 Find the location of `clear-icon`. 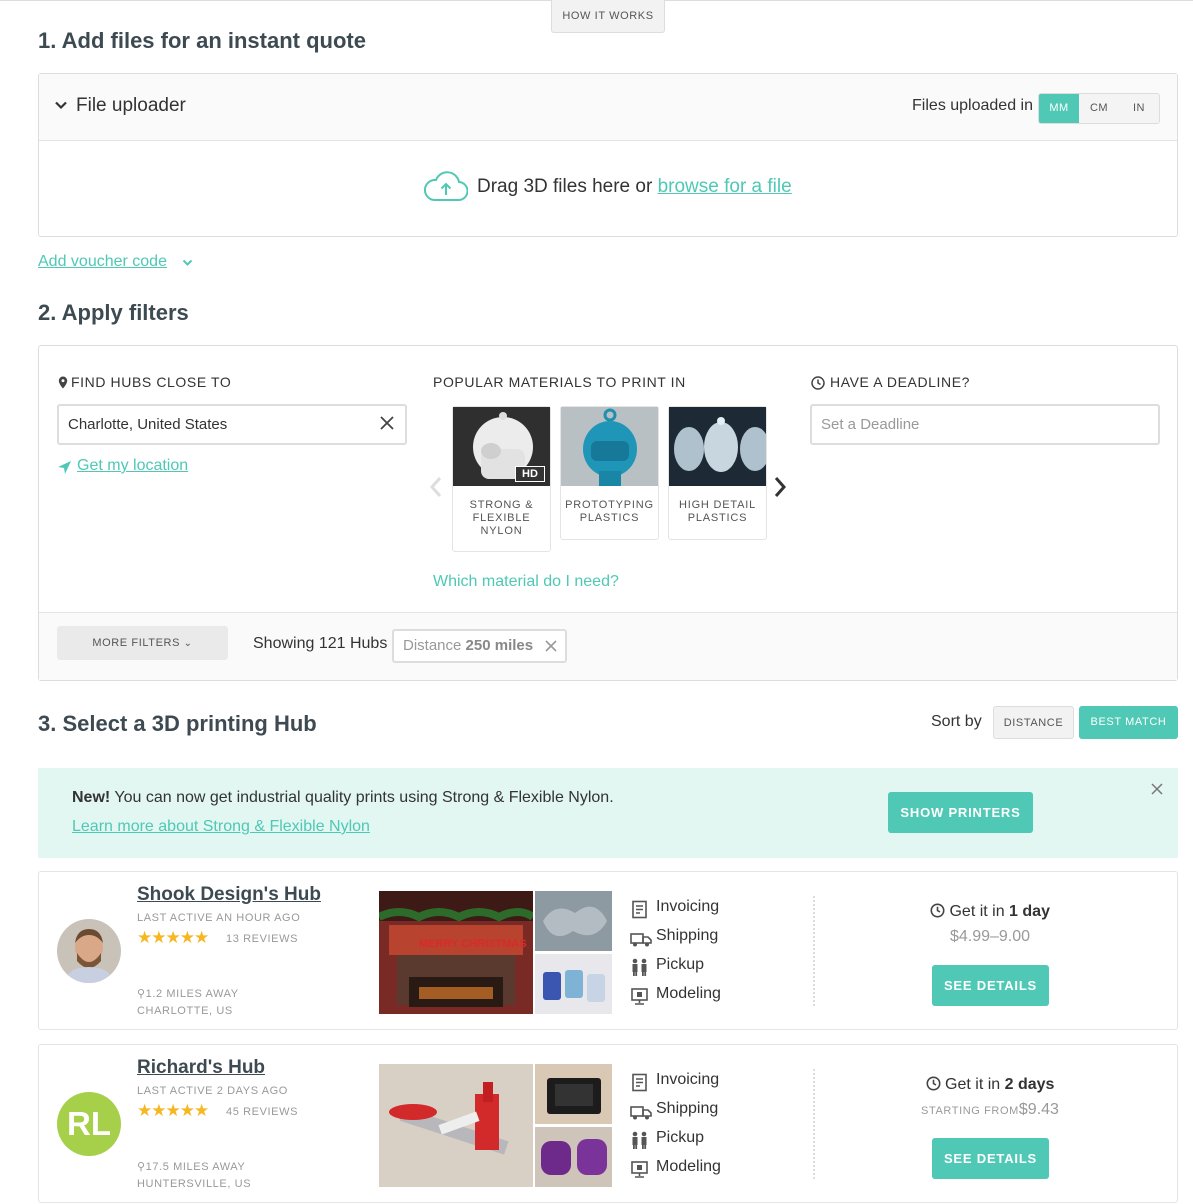

clear-icon is located at coordinates (387, 423).